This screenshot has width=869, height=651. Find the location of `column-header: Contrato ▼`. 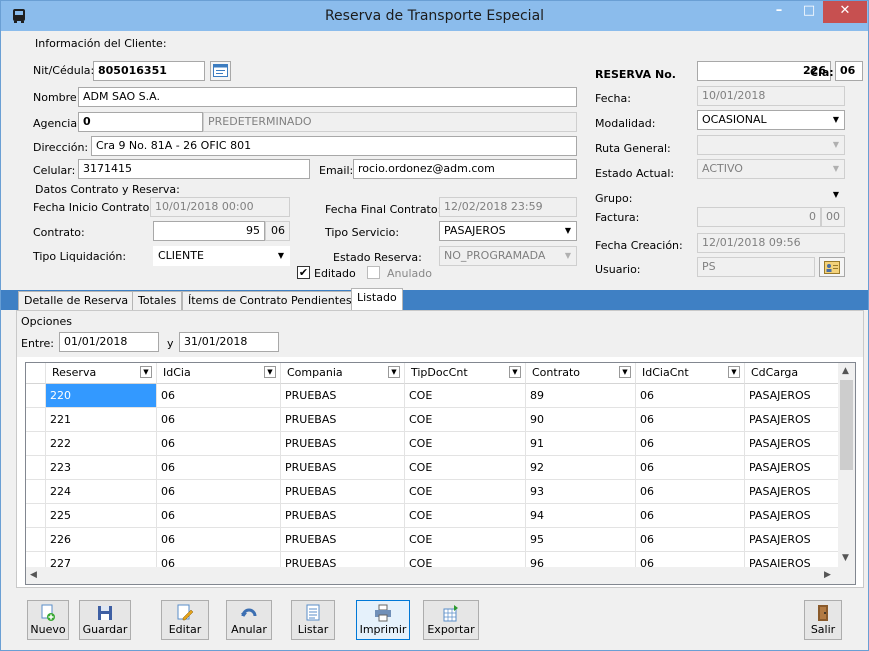

column-header: Contrato ▼ is located at coordinates (581, 373).